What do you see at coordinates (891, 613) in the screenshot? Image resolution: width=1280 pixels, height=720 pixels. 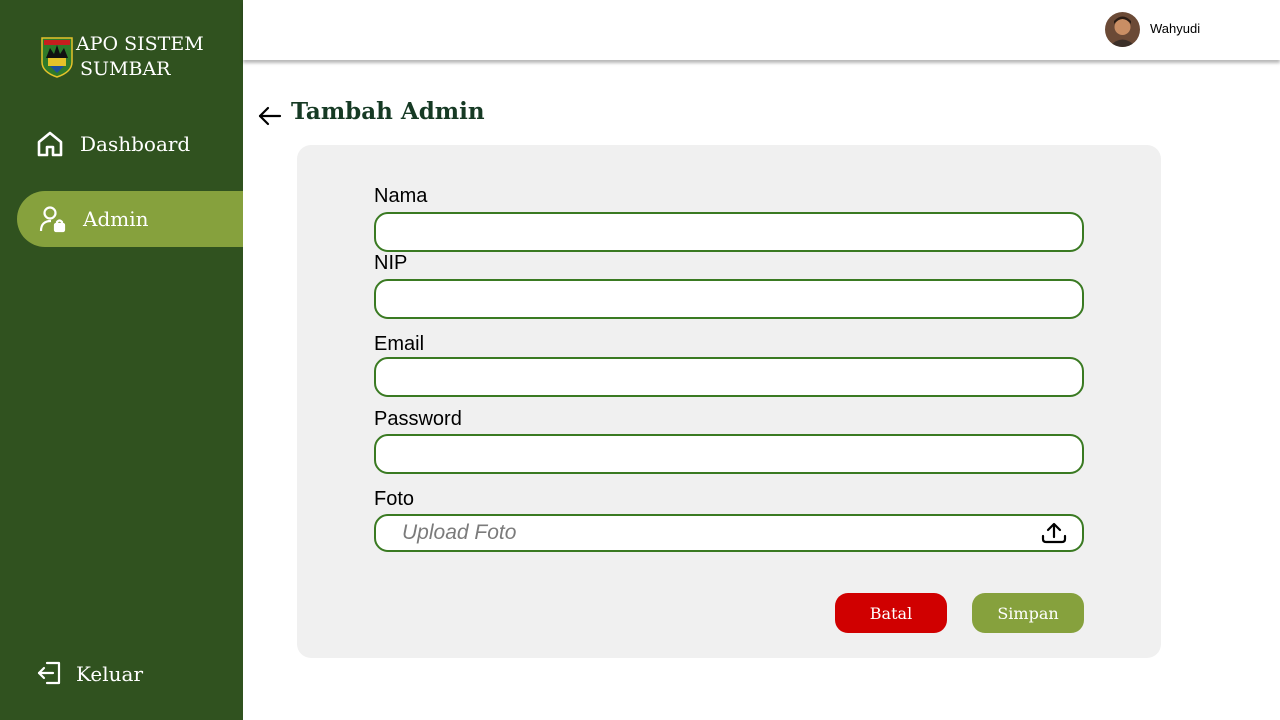 I see `cancel-button: Batal` at bounding box center [891, 613].